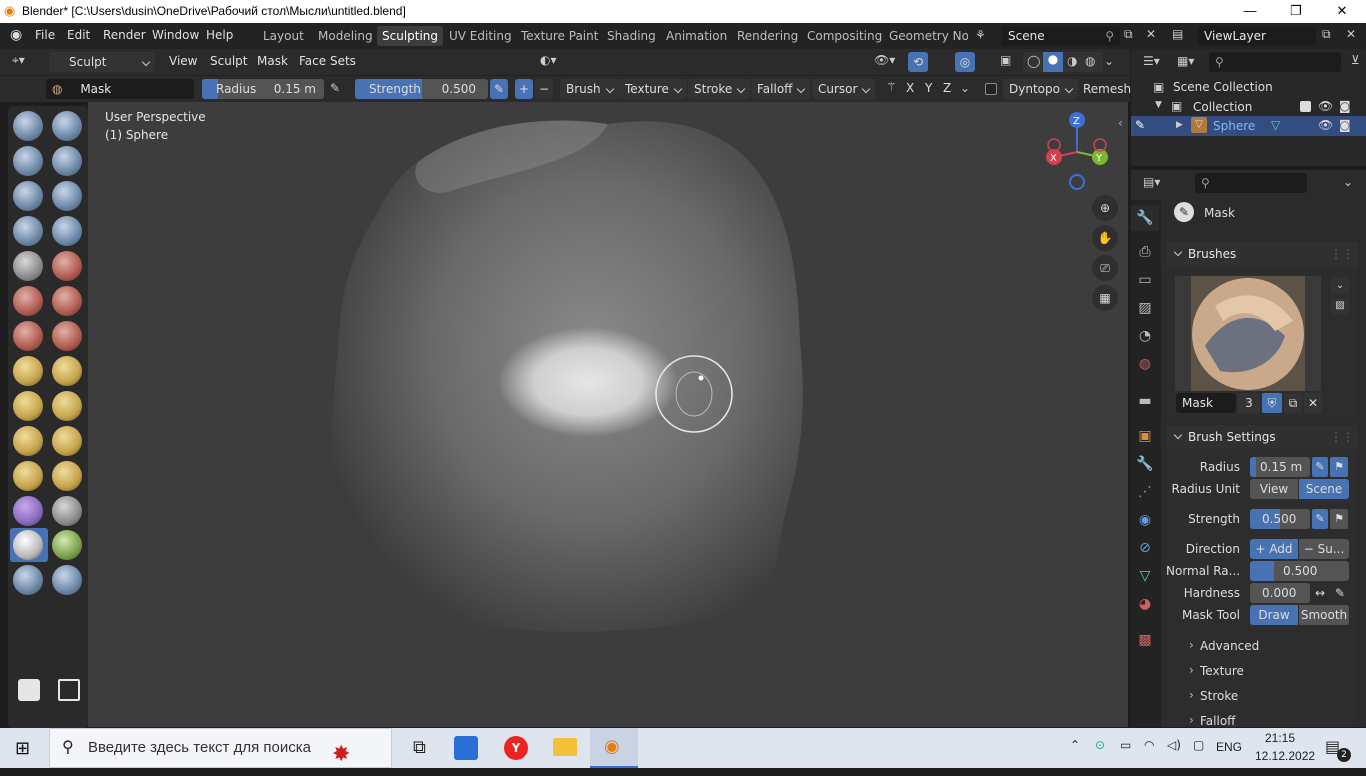  What do you see at coordinates (1145, 604) in the screenshot?
I see `material-tab-icon: ◕` at bounding box center [1145, 604].